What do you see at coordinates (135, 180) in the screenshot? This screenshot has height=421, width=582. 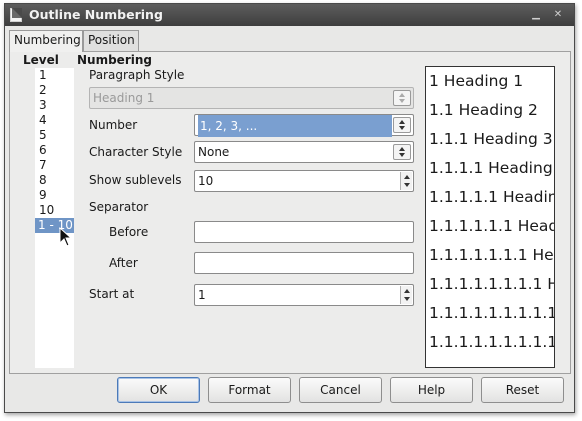 I see `show-sublevels-label: Show sublevels` at bounding box center [135, 180].